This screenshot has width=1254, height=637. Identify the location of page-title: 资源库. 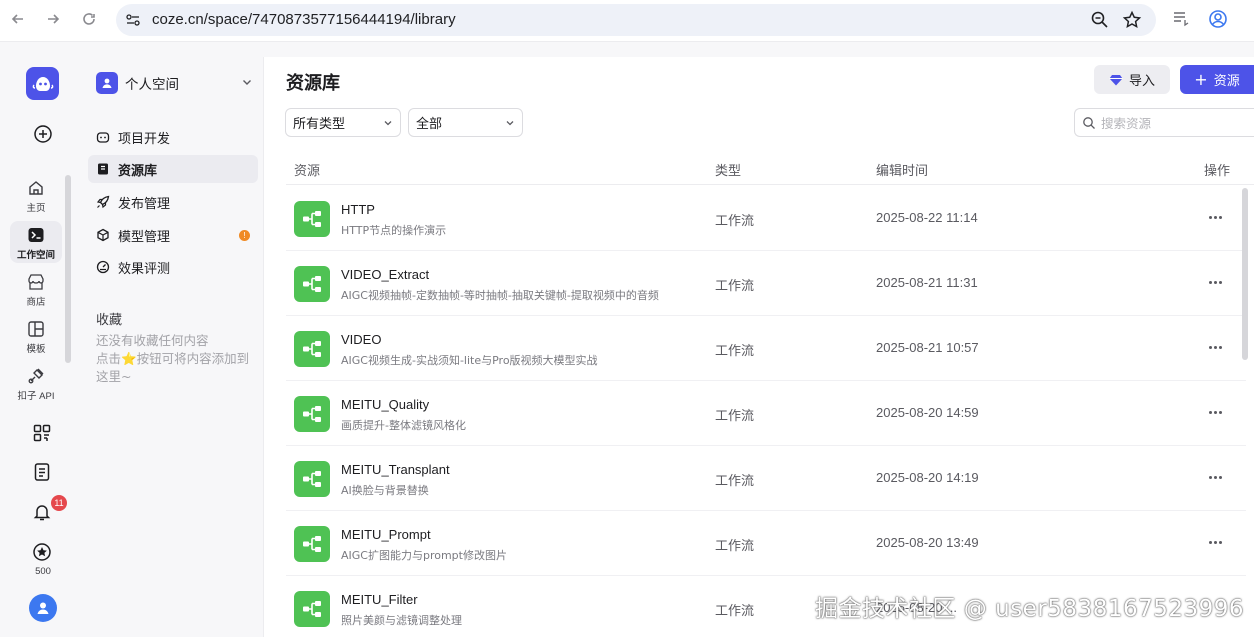
(313, 83).